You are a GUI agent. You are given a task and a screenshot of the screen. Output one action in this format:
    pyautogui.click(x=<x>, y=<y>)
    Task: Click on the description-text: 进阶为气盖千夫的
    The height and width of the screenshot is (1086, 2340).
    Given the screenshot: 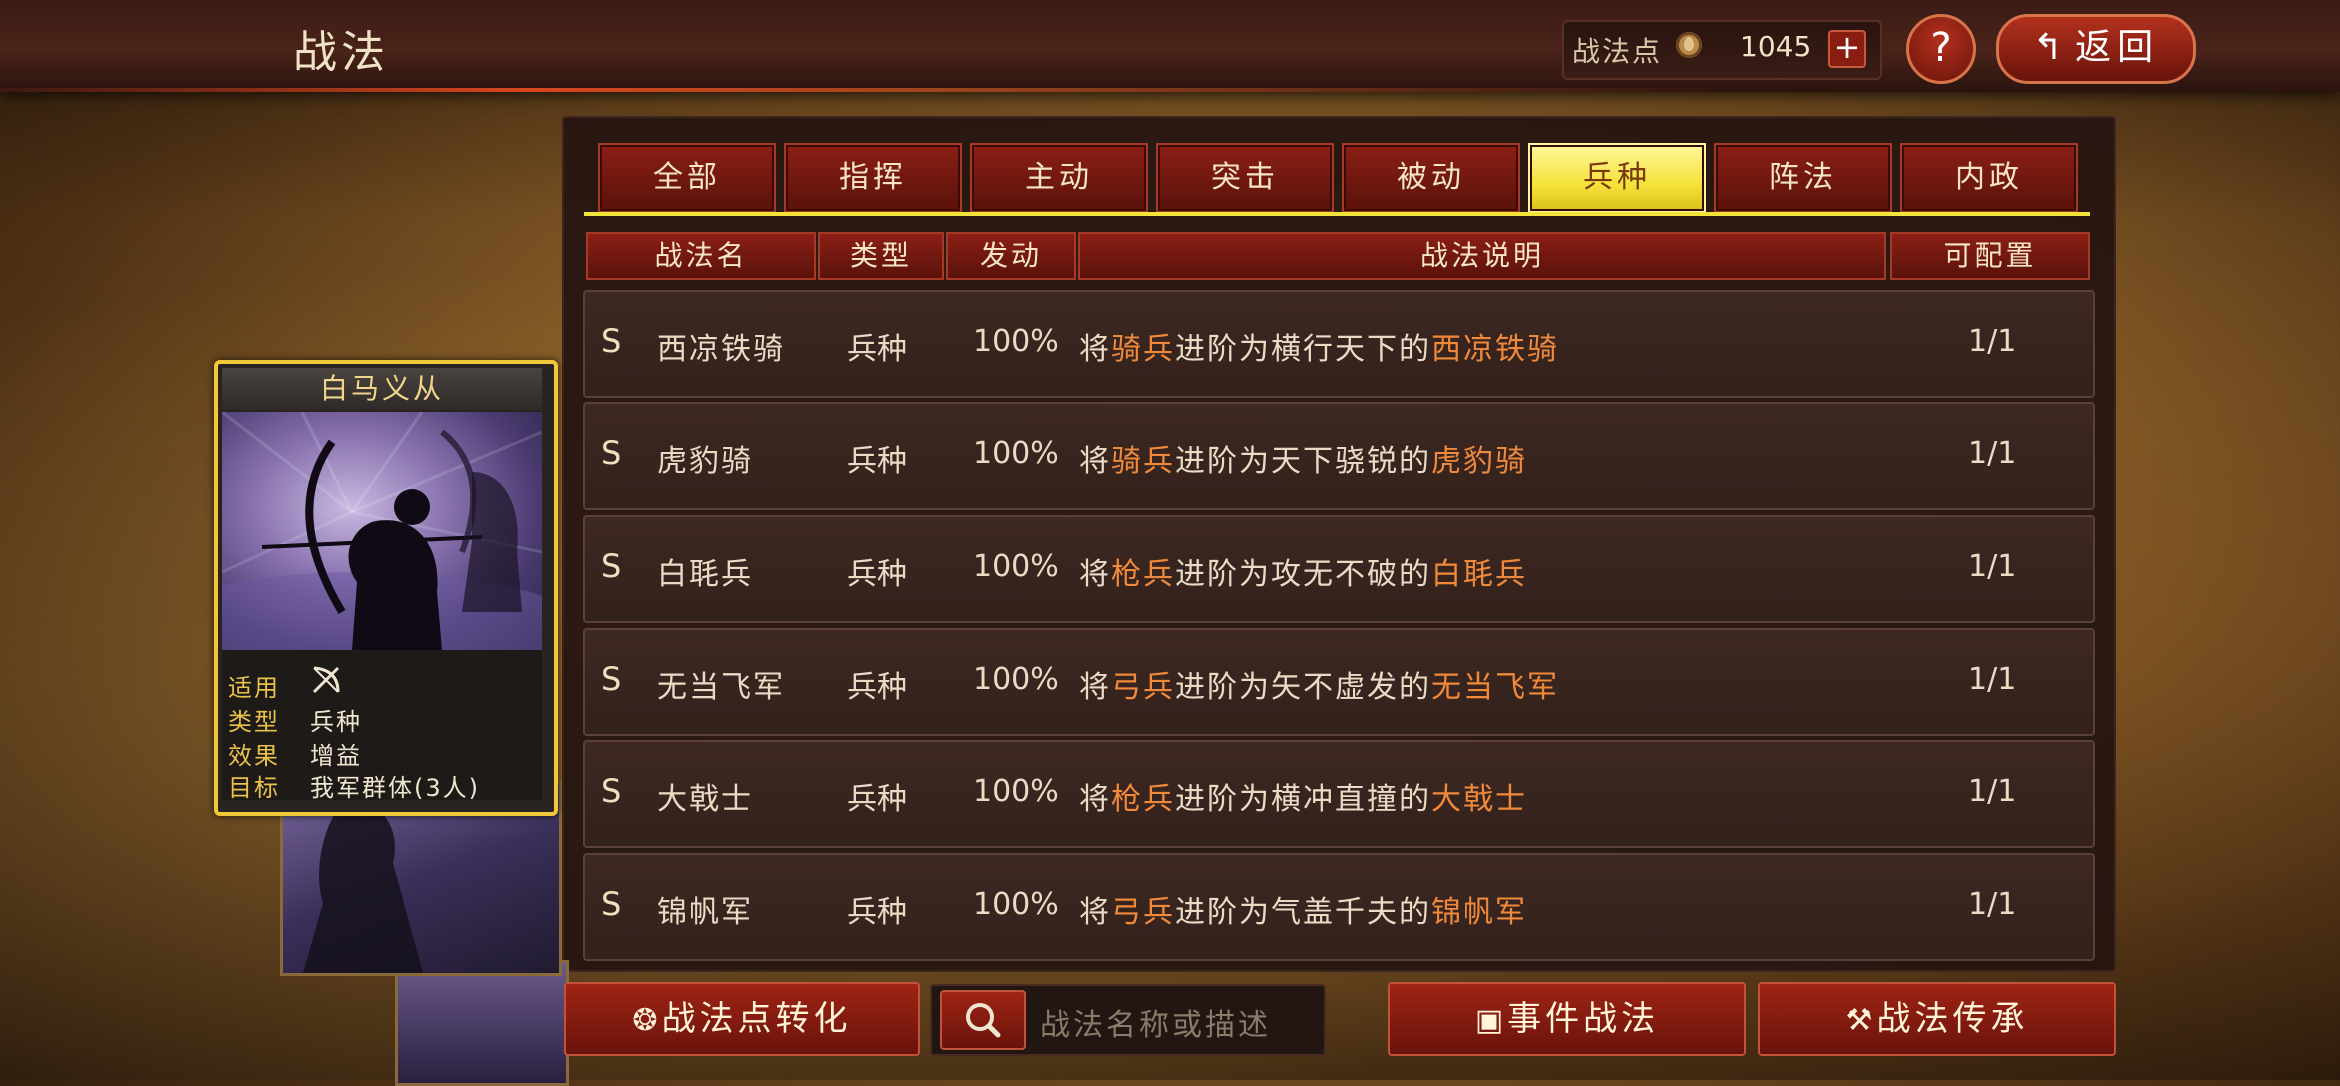 What is the action you would take?
    pyautogui.click(x=1303, y=912)
    